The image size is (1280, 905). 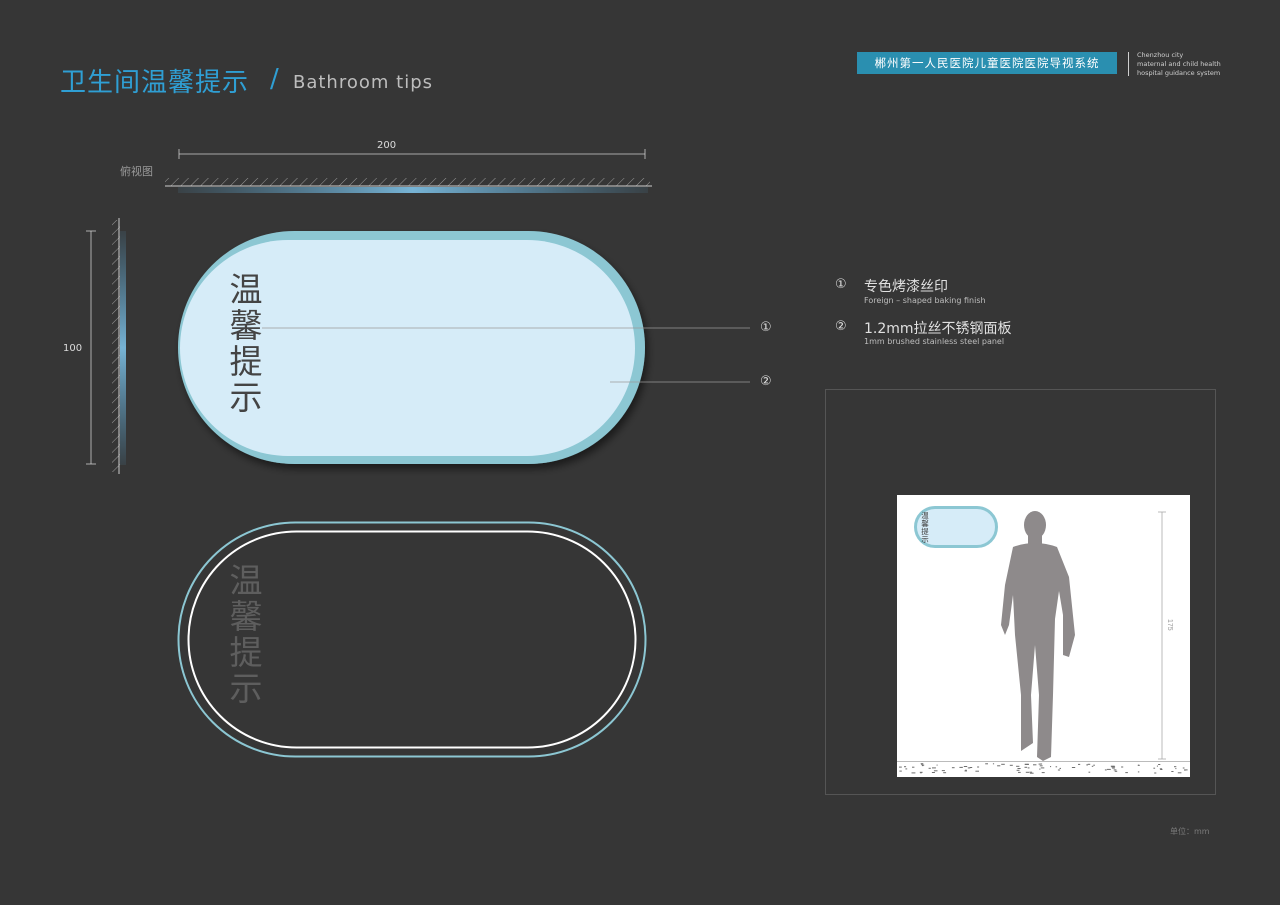 What do you see at coordinates (246, 289) in the screenshot?
I see `sign-char: 温` at bounding box center [246, 289].